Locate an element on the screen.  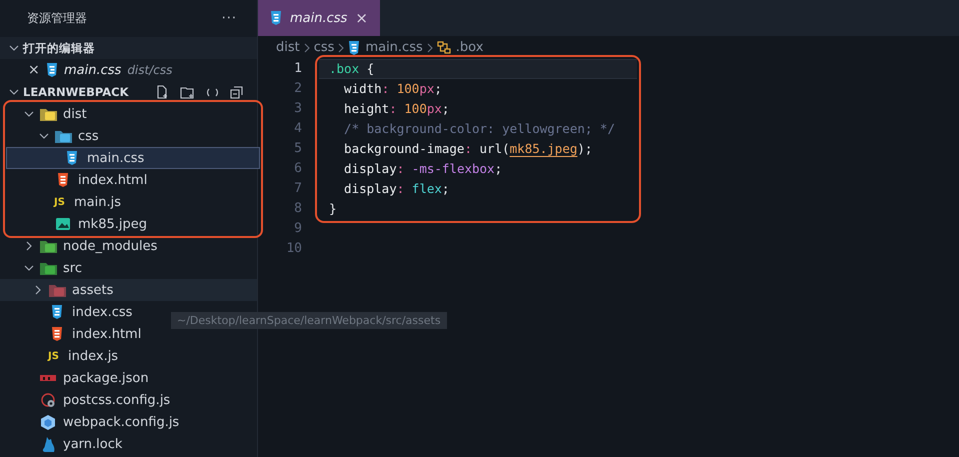
open-editor-item: × main.css dist/css is located at coordinates (128, 70).